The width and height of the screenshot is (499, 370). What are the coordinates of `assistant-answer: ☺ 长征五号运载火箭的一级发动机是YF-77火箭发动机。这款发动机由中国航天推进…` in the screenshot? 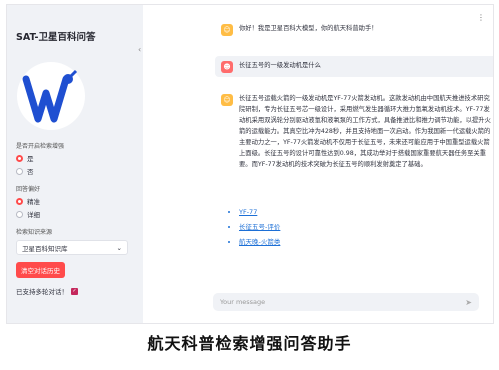 It's located at (356, 131).